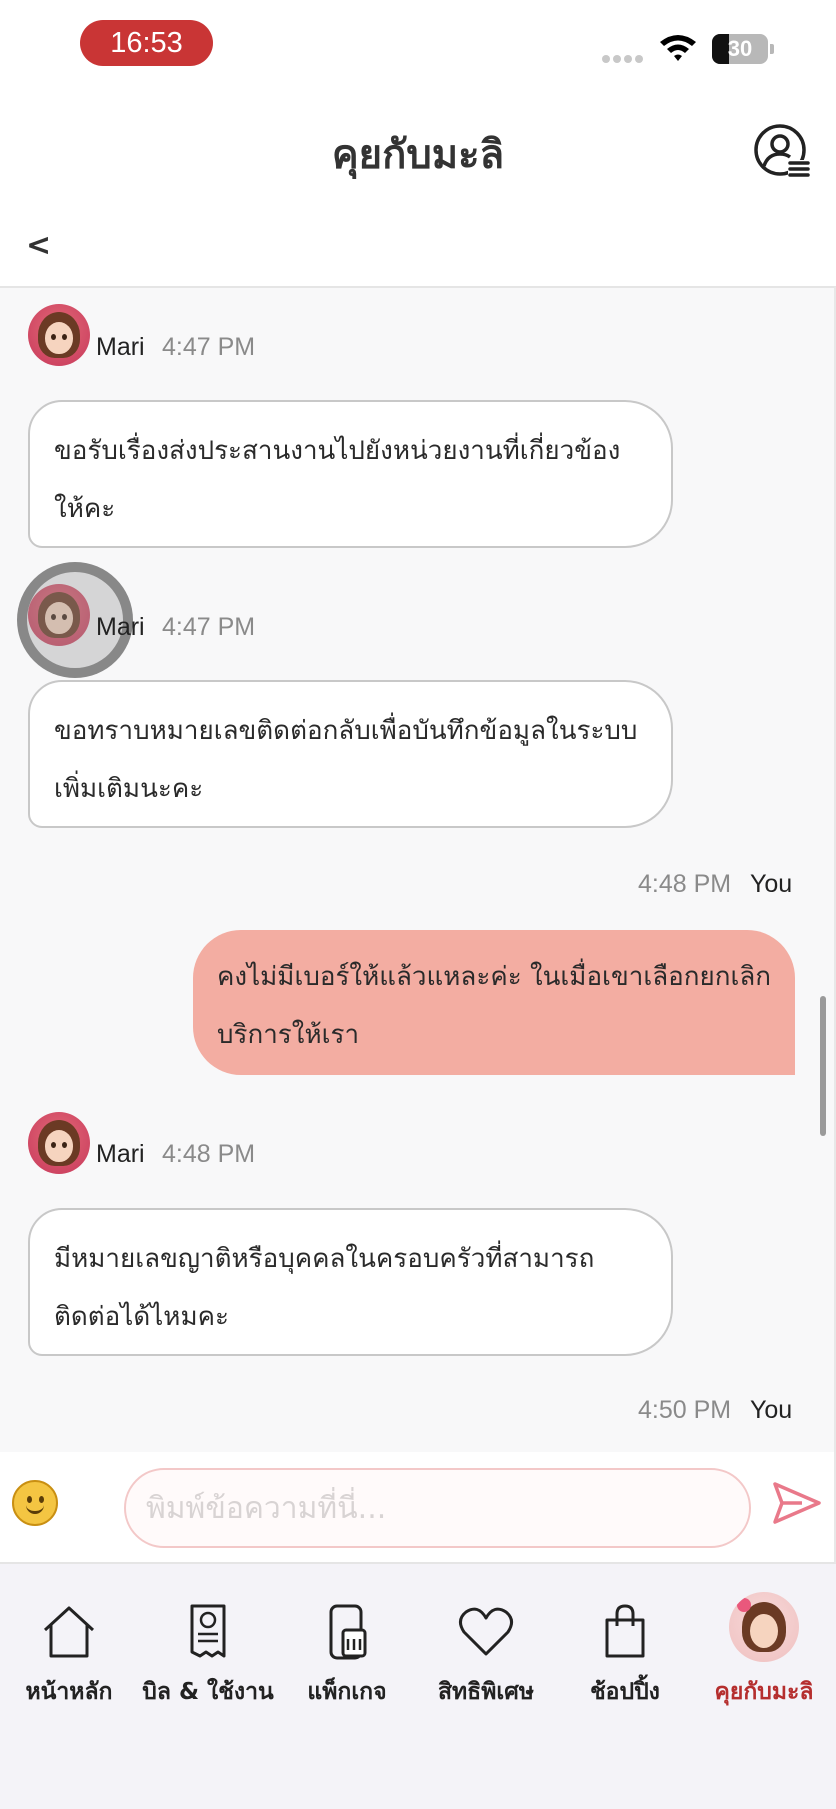  What do you see at coordinates (764, 1627) in the screenshot?
I see `mali-avatar-icon` at bounding box center [764, 1627].